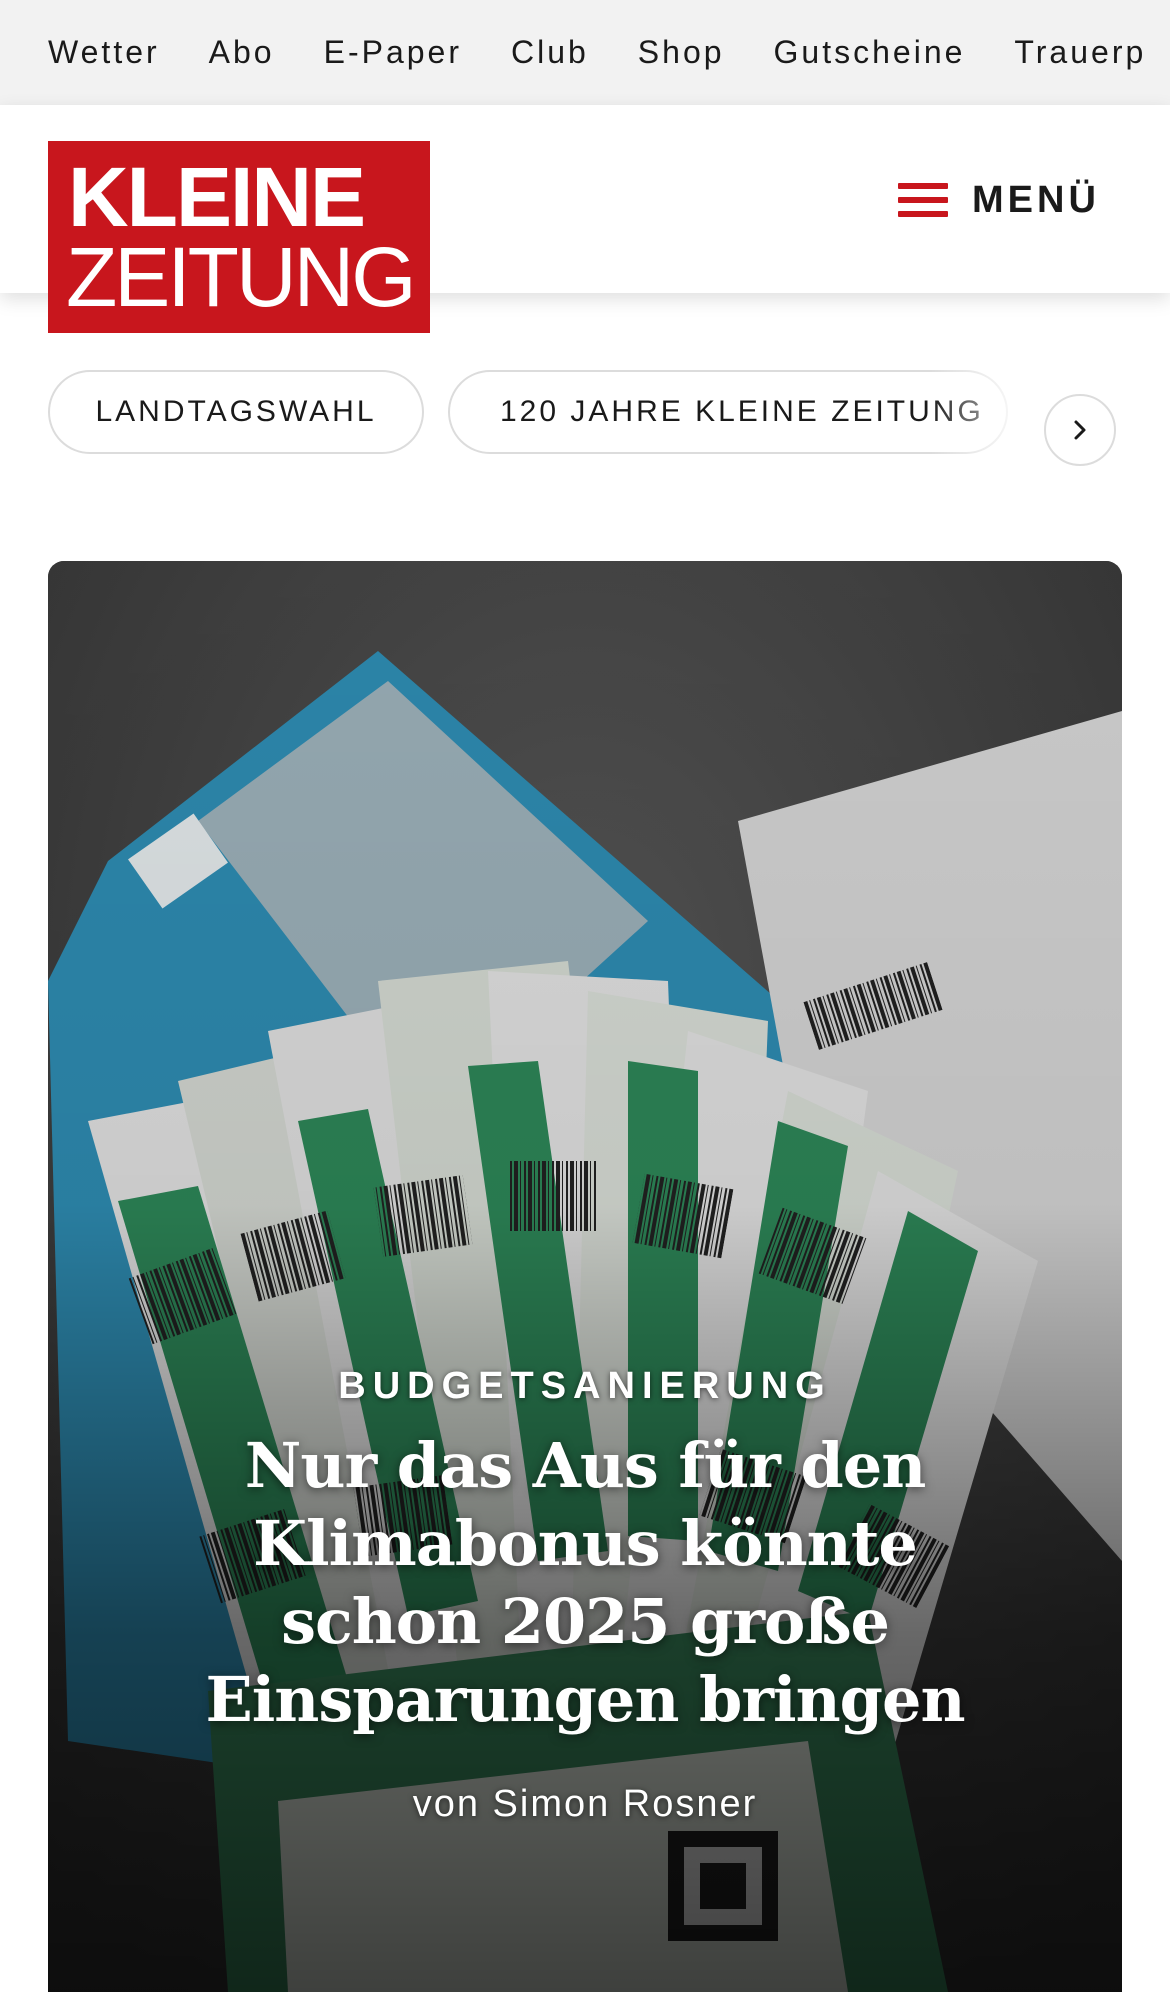 The height and width of the screenshot is (1992, 1170). Describe the element at coordinates (550, 52) in the screenshot. I see `utility-link-club: Club` at that location.